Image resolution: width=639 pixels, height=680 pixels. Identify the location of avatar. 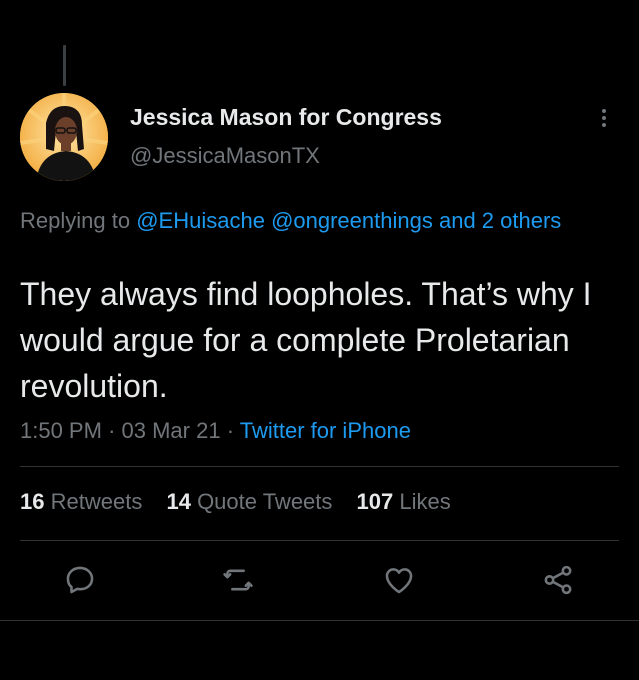
(64, 137).